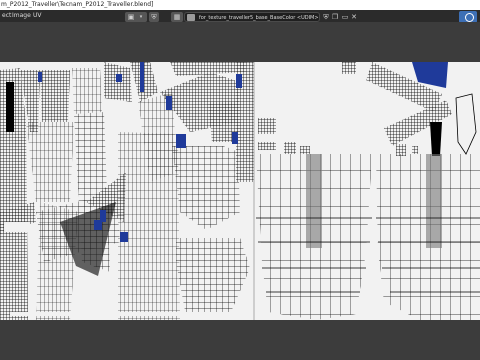 This screenshot has height=360, width=480. Describe the element at coordinates (326, 17) in the screenshot. I see `fake-user-icon: ⛨` at that location.